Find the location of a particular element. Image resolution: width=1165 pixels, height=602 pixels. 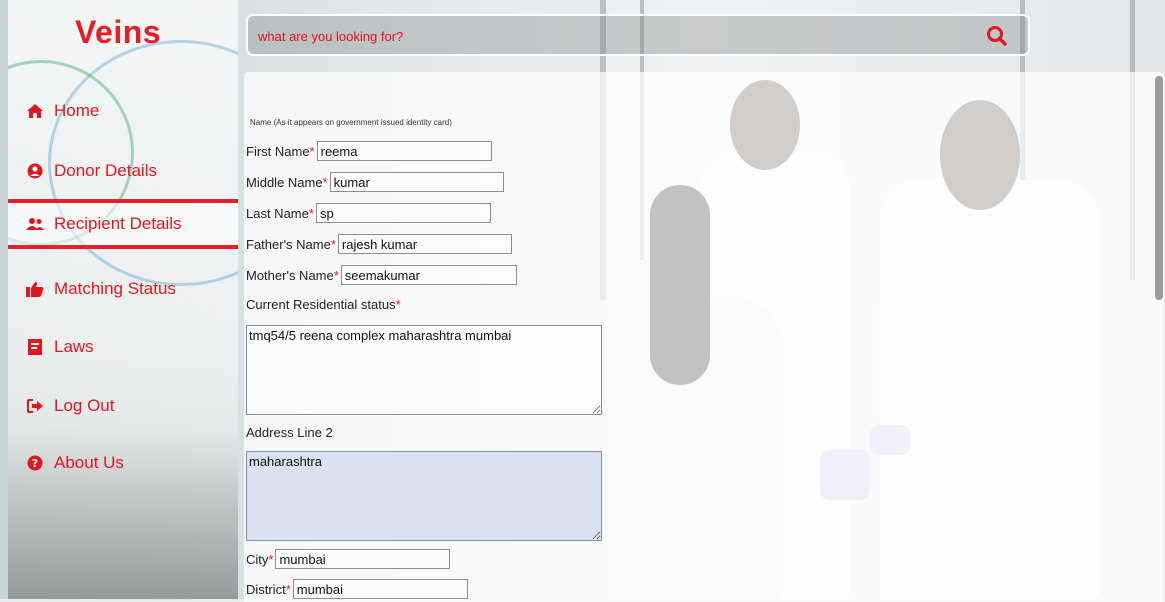

sidebar-item-label: Matching Status is located at coordinates (115, 288).